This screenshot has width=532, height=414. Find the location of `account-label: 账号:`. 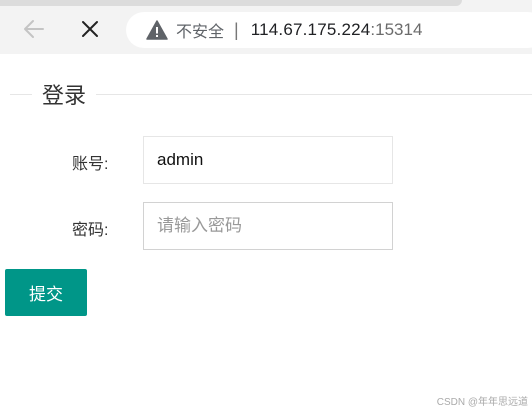

account-label: 账号: is located at coordinates (90, 164).